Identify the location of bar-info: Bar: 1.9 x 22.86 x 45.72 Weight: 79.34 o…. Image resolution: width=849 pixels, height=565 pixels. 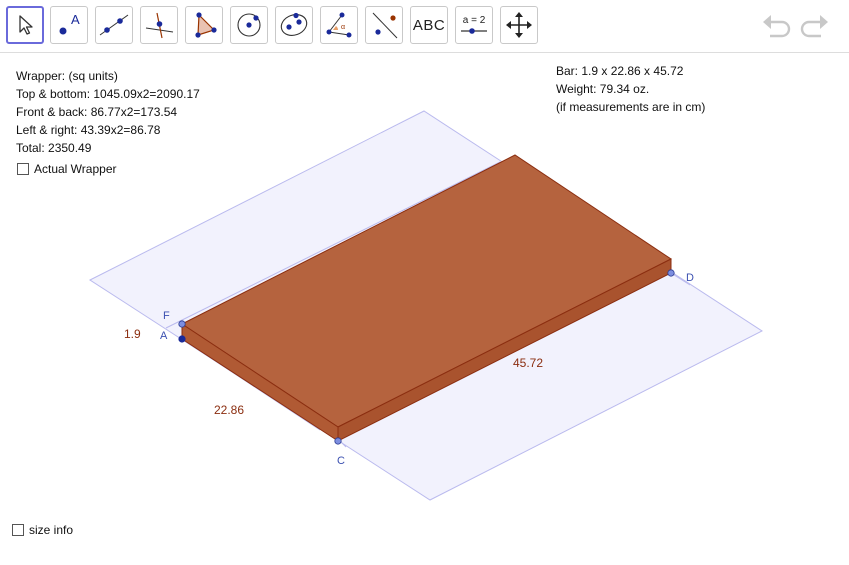
(630, 89).